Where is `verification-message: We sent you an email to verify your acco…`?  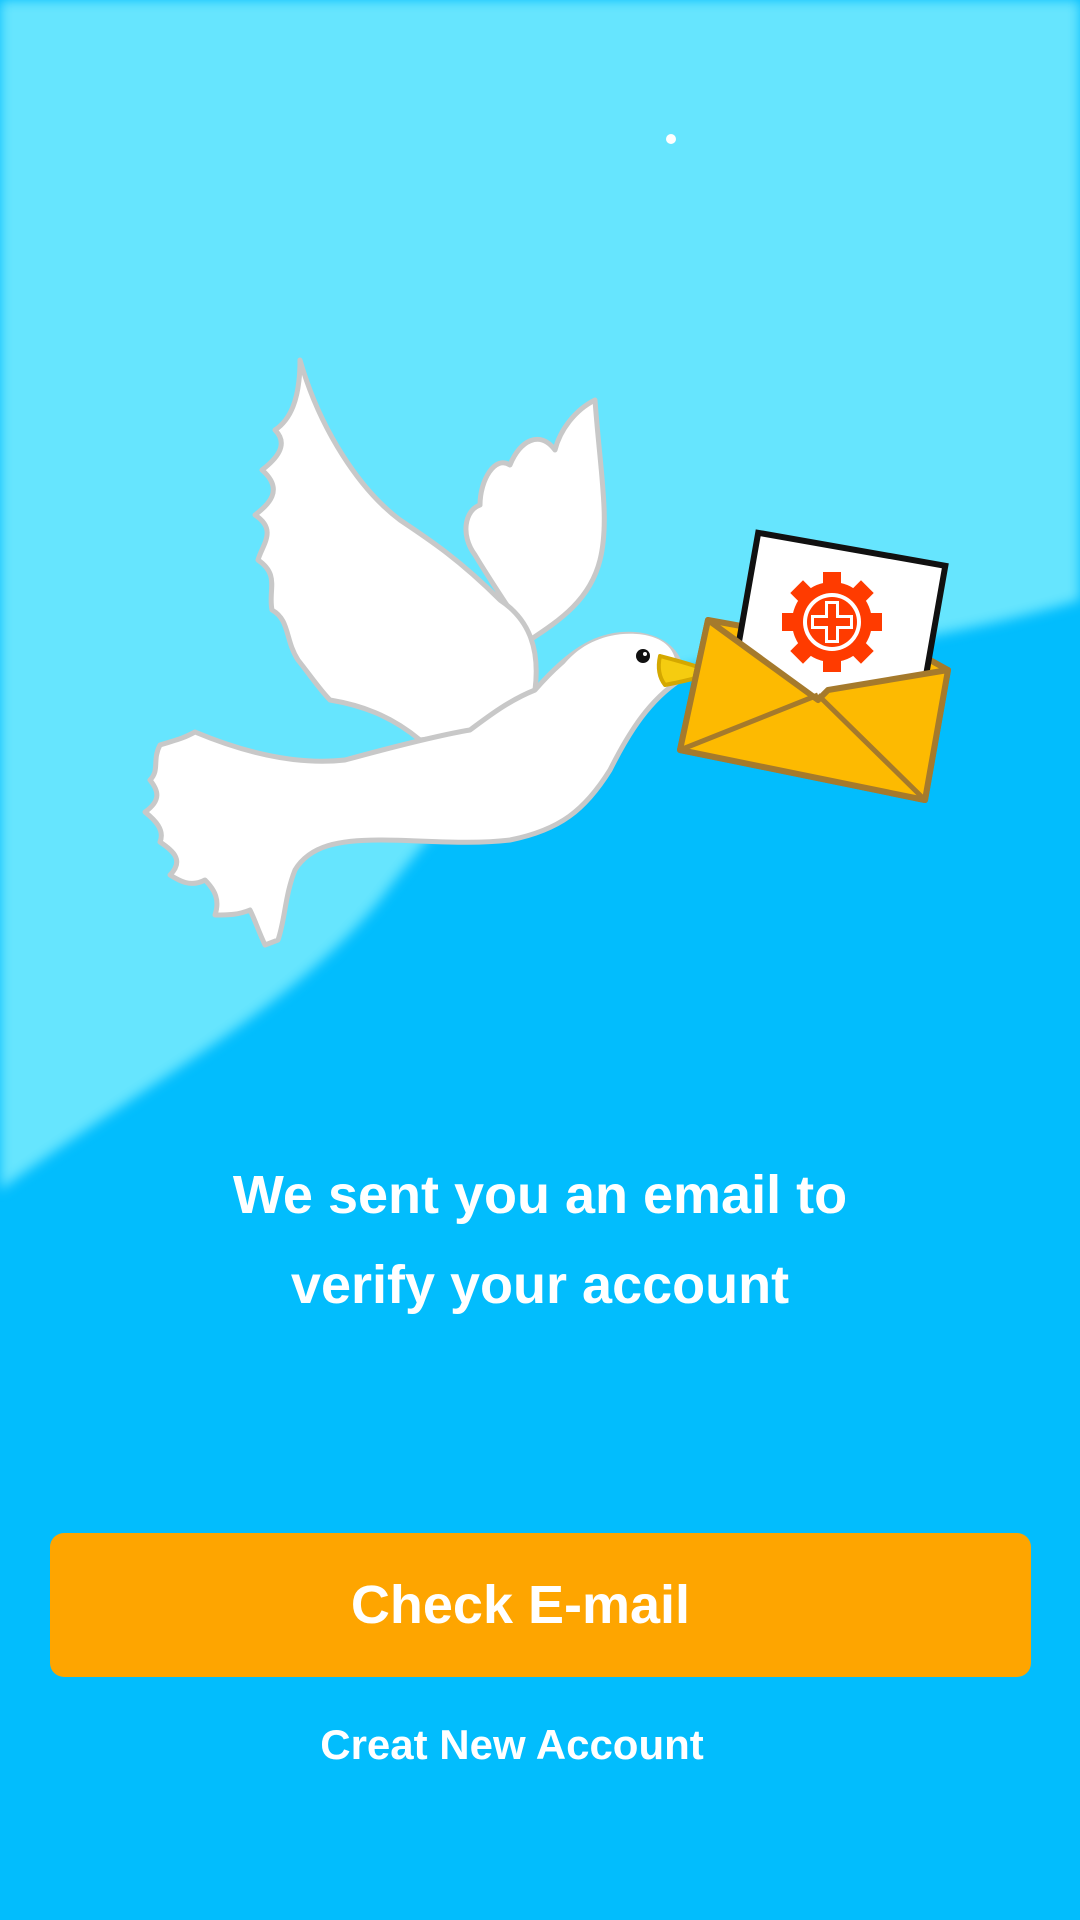
verification-message: We sent you an email to verify your acco… is located at coordinates (540, 1240).